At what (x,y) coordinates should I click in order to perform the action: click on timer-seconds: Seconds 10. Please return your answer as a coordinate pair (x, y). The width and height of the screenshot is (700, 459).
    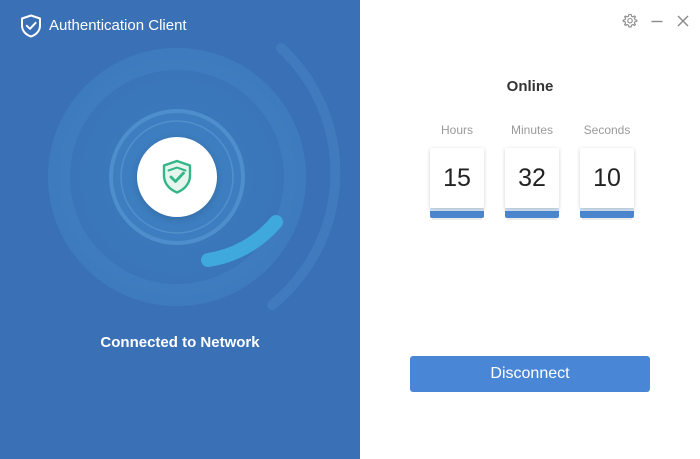
    Looking at the image, I should click on (607, 171).